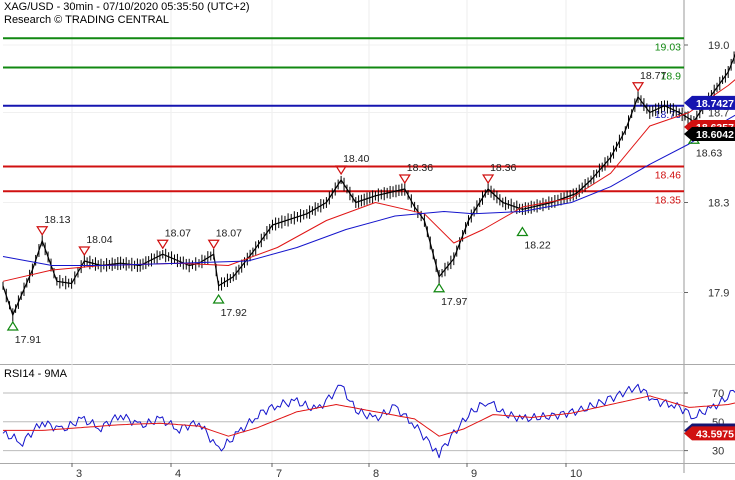 The image size is (735, 480). What do you see at coordinates (668, 176) in the screenshot?
I see `level-label: 18.46` at bounding box center [668, 176].